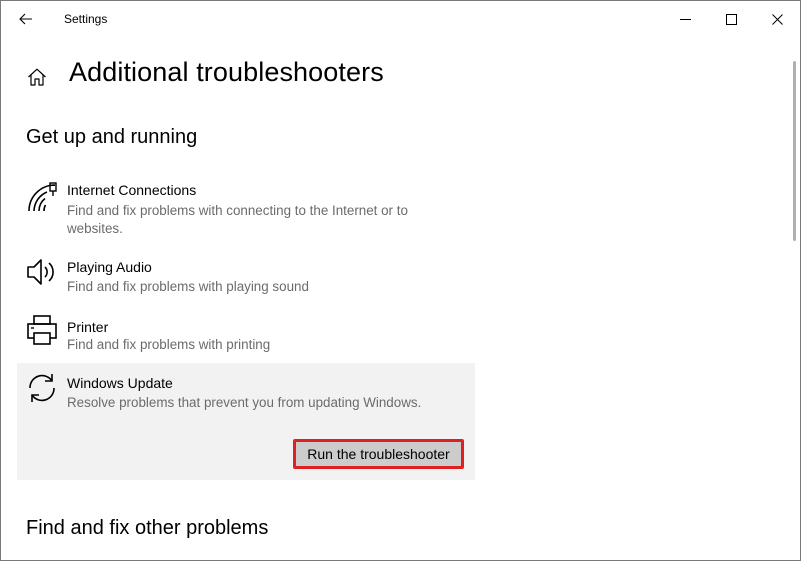 The width and height of the screenshot is (801, 561). I want to click on troubleshooter-description: Find and fix problems with printing, so click(169, 344).